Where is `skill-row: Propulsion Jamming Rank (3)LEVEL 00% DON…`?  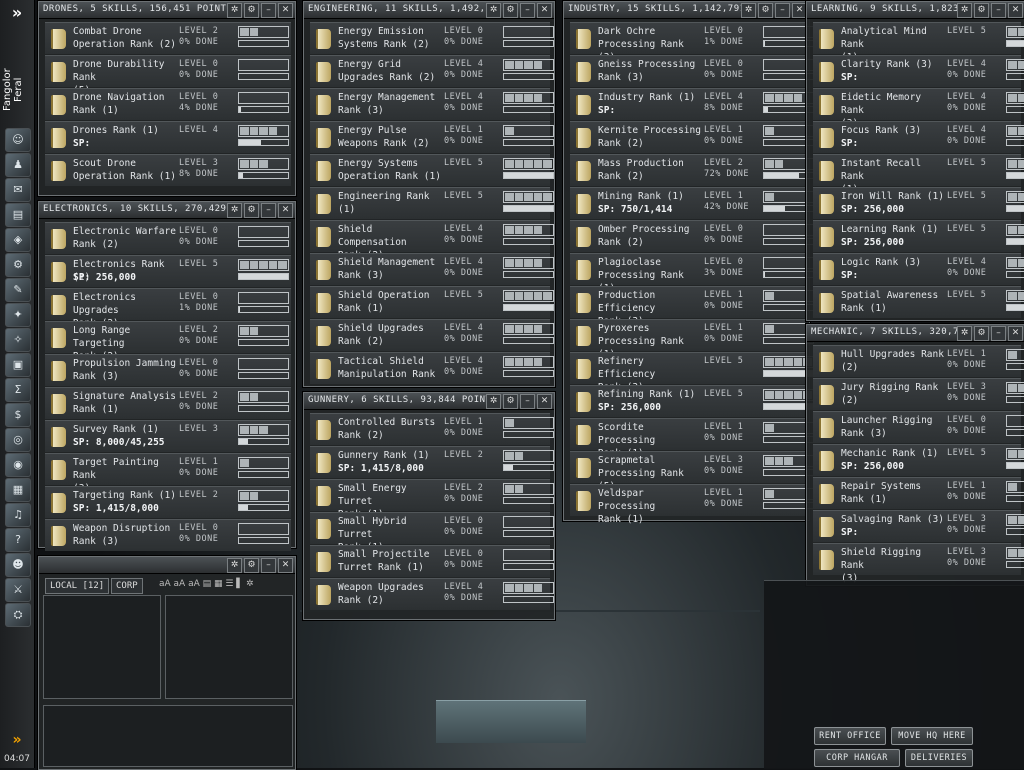
skill-row: Propulsion Jamming Rank (3)LEVEL 00% DON… is located at coordinates (168, 370).